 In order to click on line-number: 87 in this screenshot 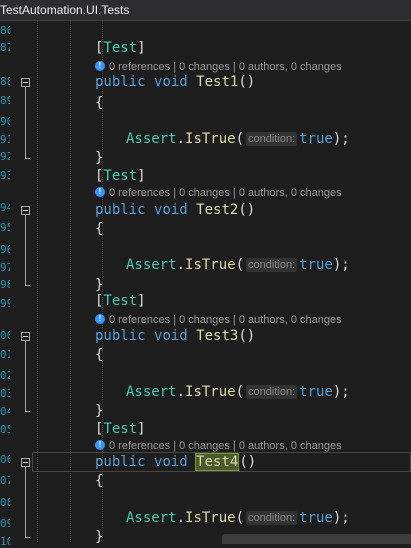, I will do `click(5, 47)`.